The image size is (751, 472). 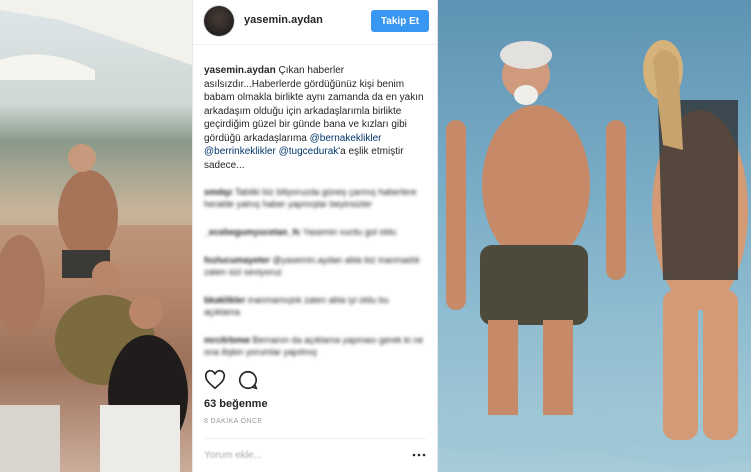 I want to click on username-link: yasemin.aydan, so click(x=283, y=20).